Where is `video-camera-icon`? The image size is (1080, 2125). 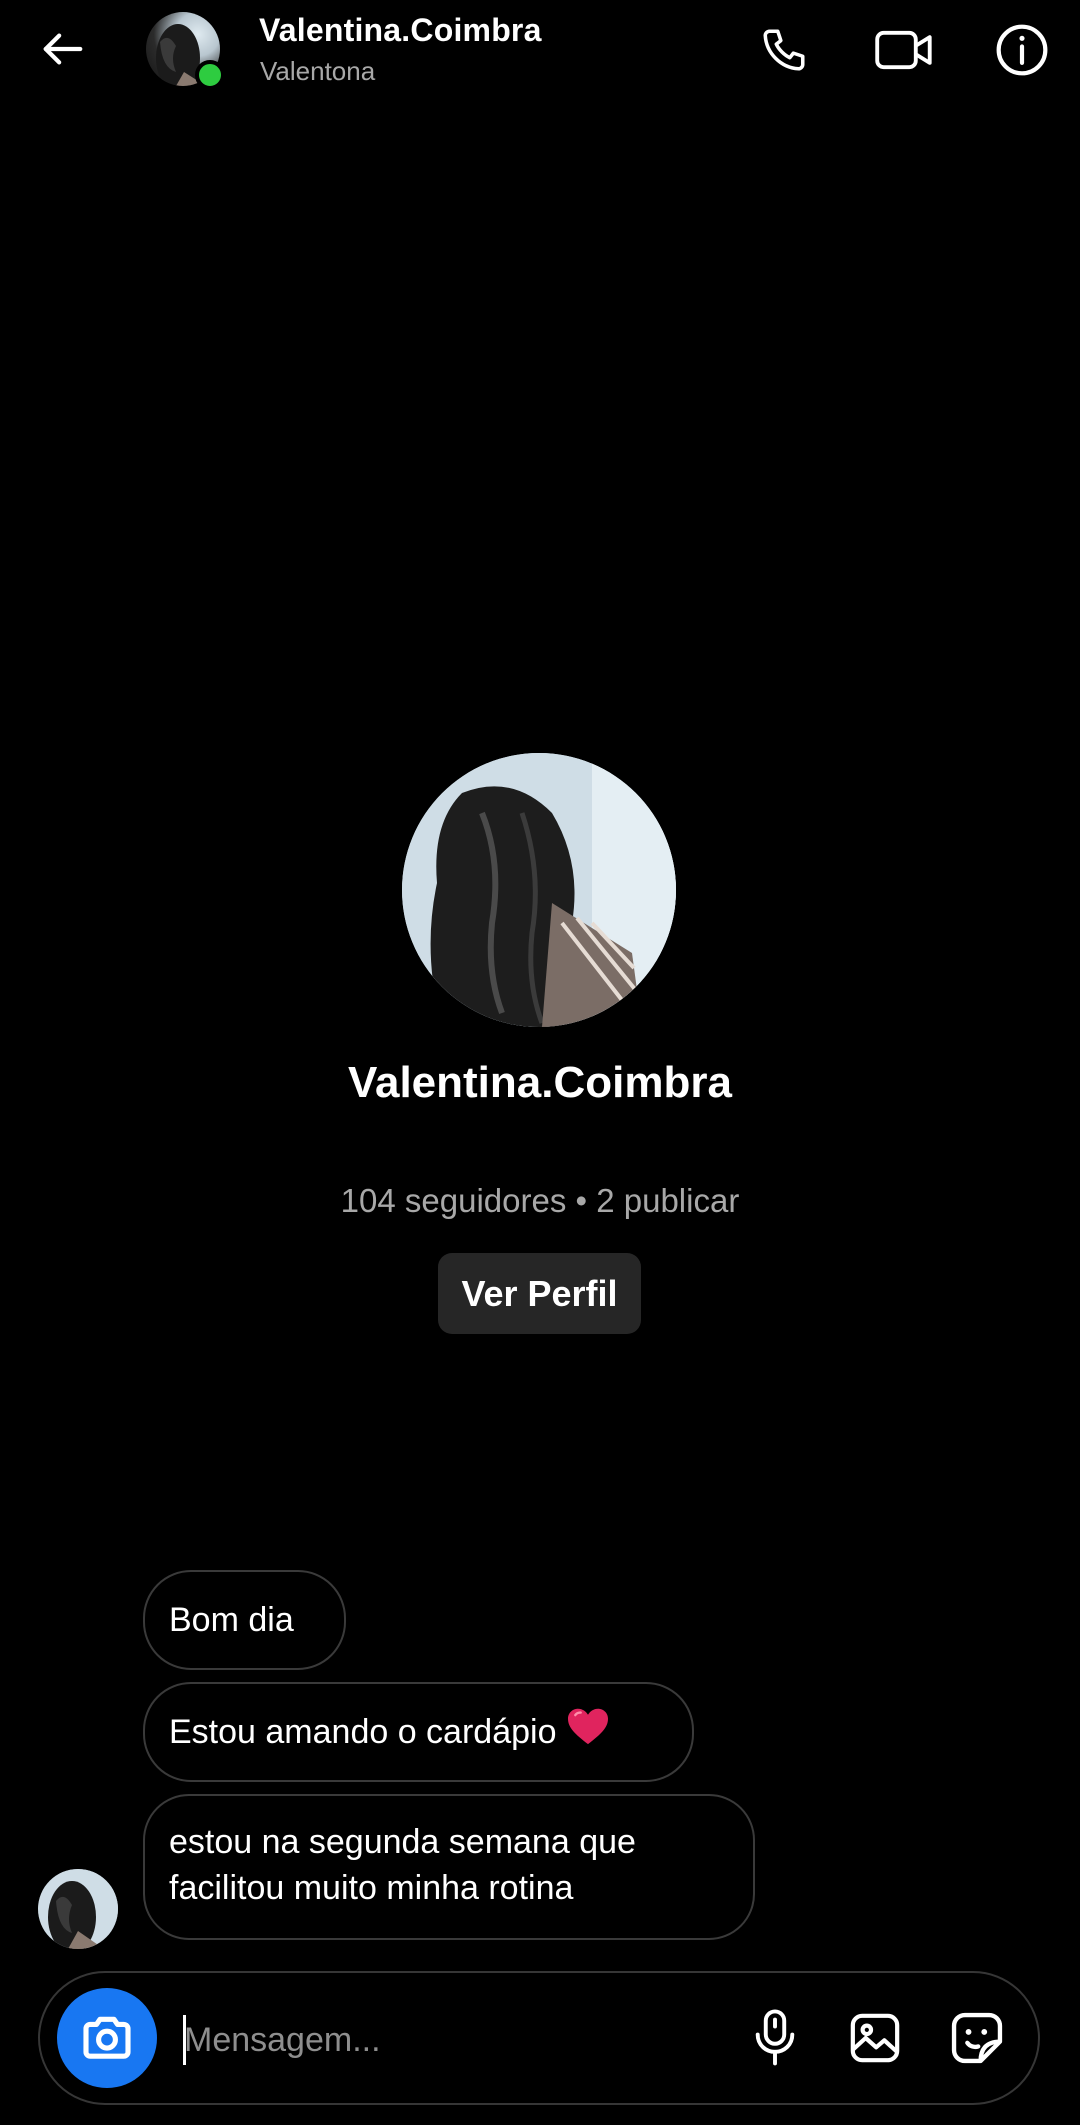 video-camera-icon is located at coordinates (903, 50).